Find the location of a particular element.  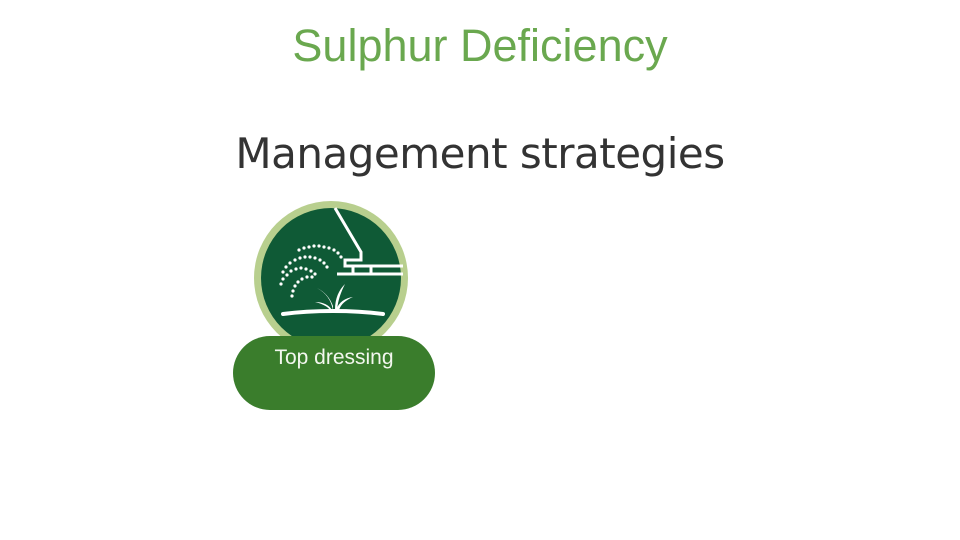

page-title: Sulphur Deficiency is located at coordinates (480, 45).